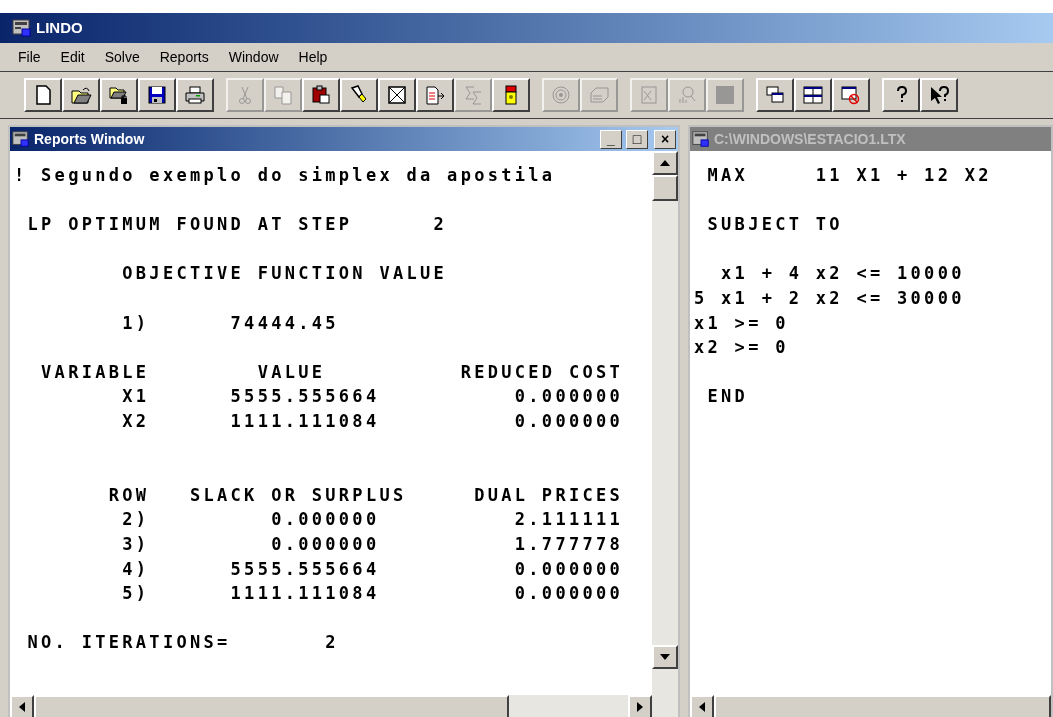 This screenshot has width=1053, height=717. Describe the element at coordinates (649, 95) in the screenshot. I see `spreadsheet-icon` at that location.